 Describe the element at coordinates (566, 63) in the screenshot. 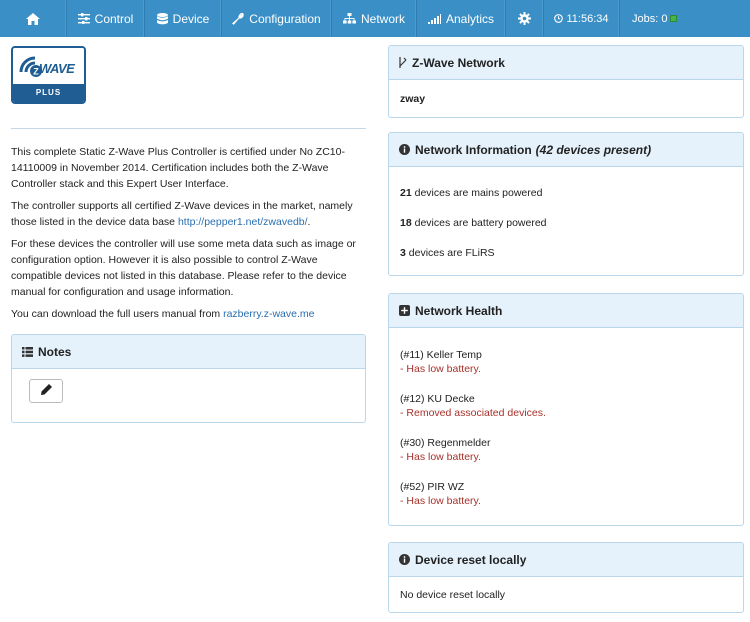

I see `zwave-network-header: Z-Wave Network` at that location.